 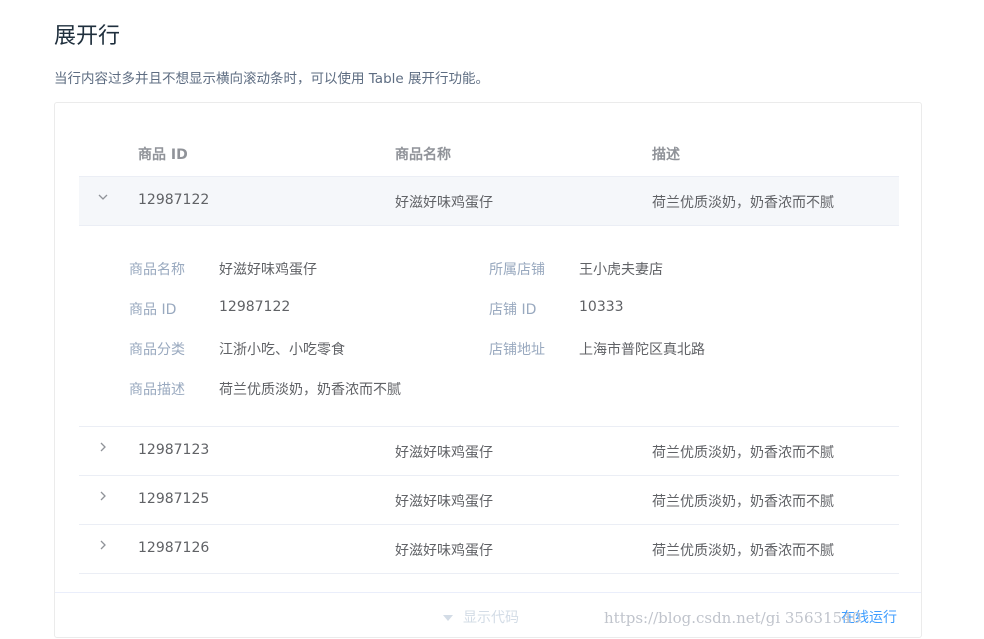 I want to click on table-row: 12987123 好滋好味鸡蛋仔 荷兰优质淡奶，奶香浓而不腻, so click(x=489, y=451).